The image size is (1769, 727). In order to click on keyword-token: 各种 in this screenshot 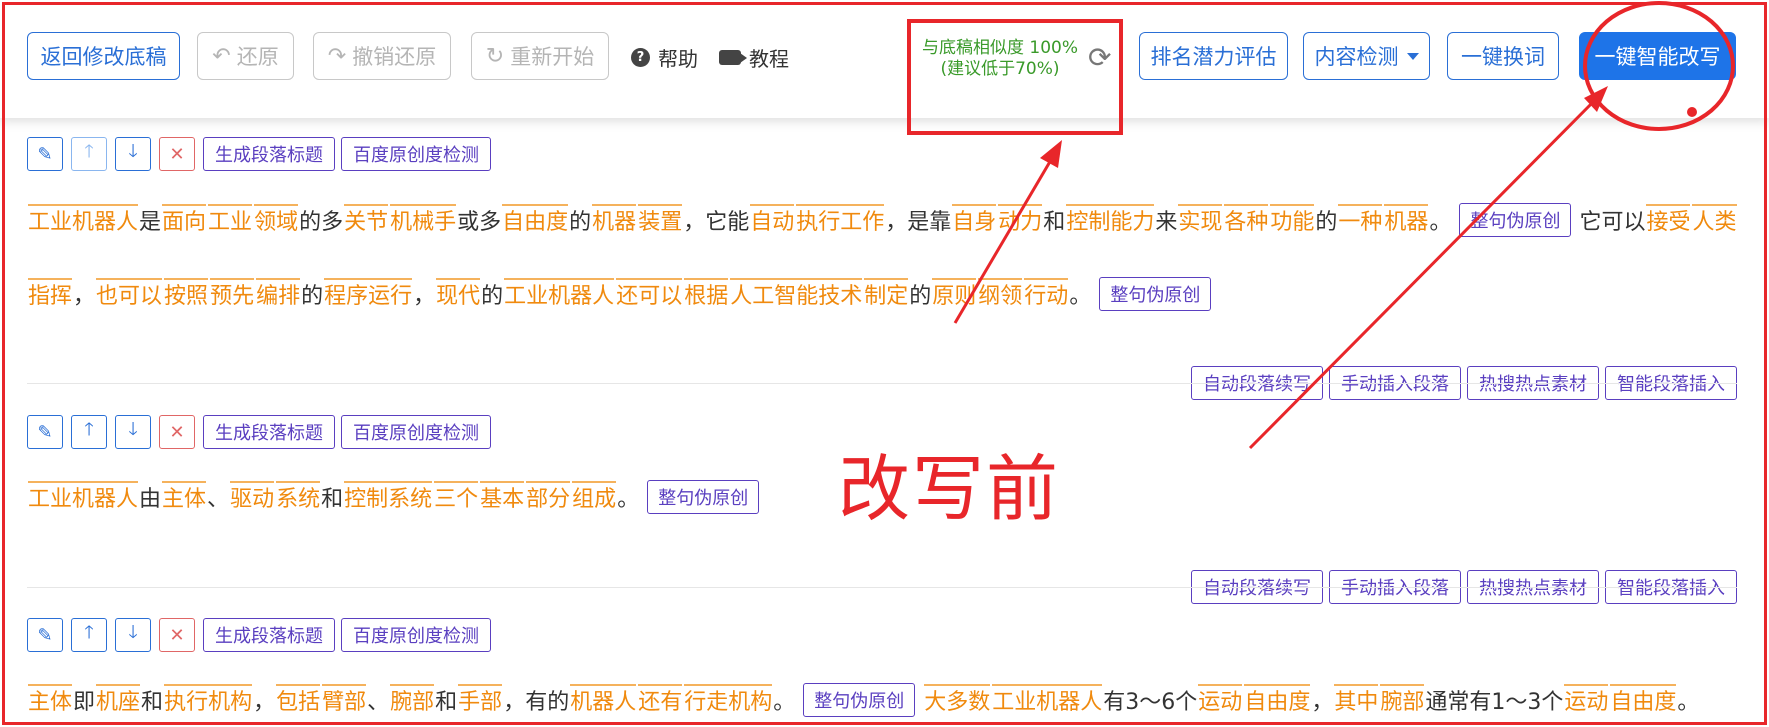, I will do `click(1246, 219)`.